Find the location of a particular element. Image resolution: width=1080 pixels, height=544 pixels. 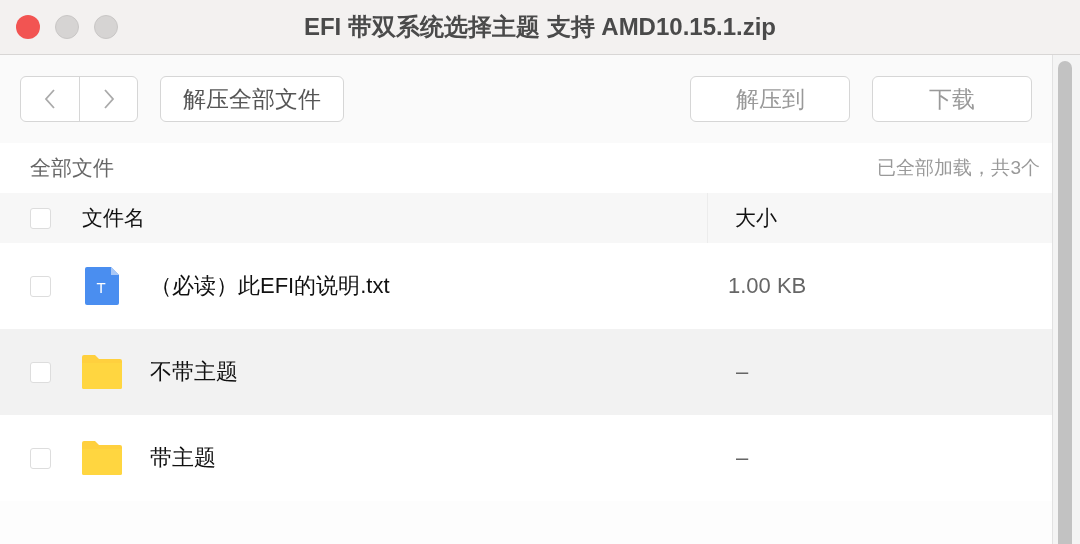

column-header: 大小 is located at coordinates (756, 218).